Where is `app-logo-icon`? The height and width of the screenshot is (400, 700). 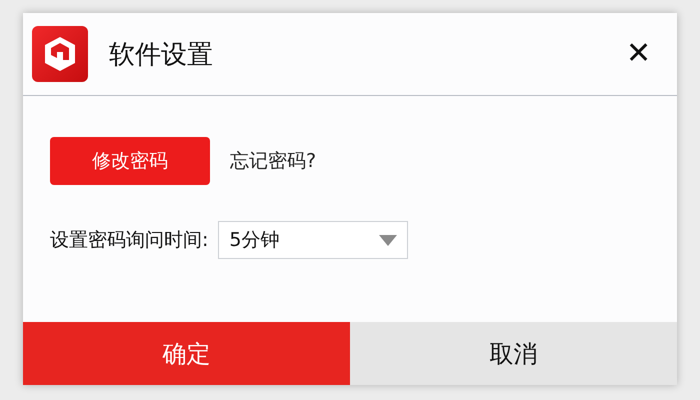
app-logo-icon is located at coordinates (60, 54).